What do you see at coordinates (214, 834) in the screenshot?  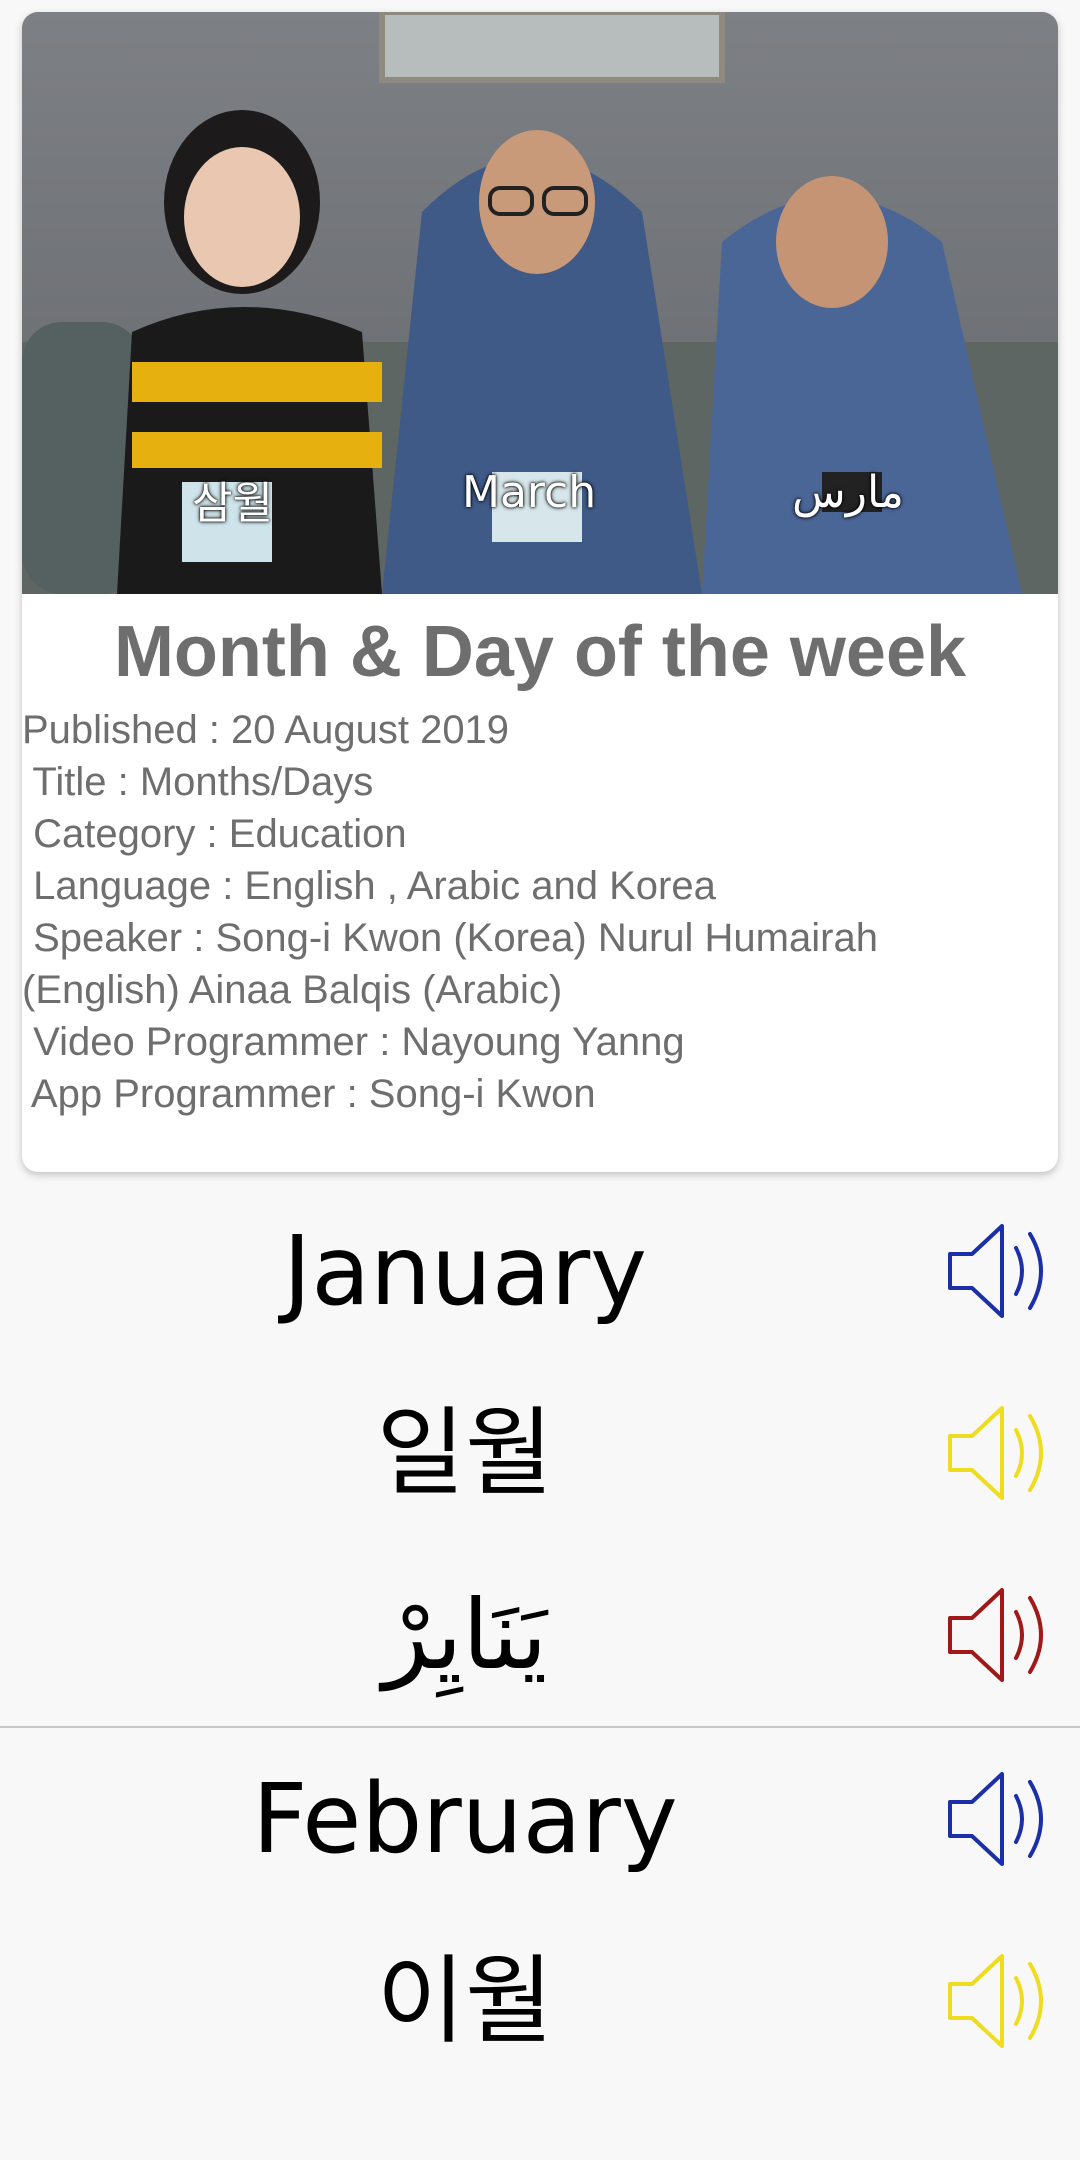 I see `info-category: Category : Education` at bounding box center [214, 834].